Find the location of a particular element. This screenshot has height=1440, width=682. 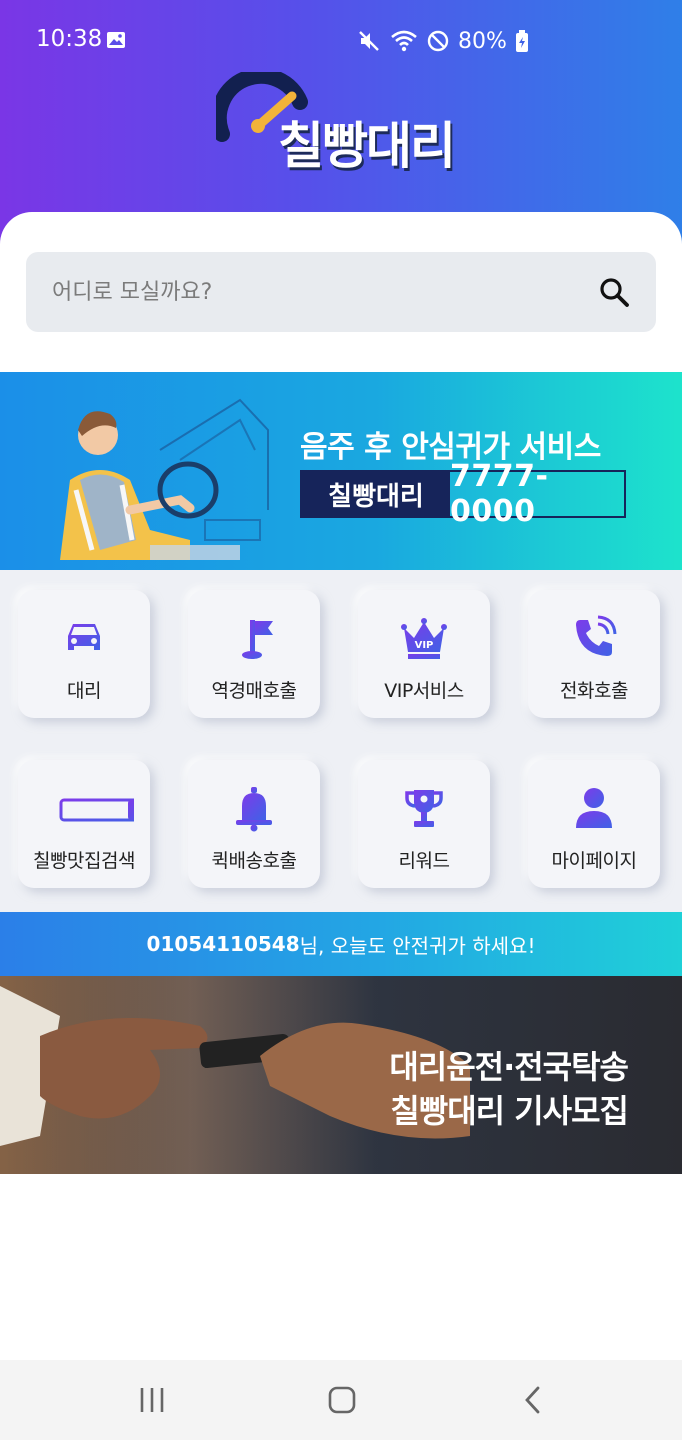

mute-icon is located at coordinates (369, 41).